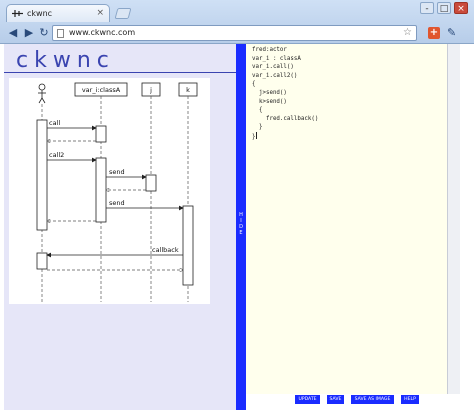 This screenshot has width=474, height=410. I want to click on activation-j, so click(151, 183).